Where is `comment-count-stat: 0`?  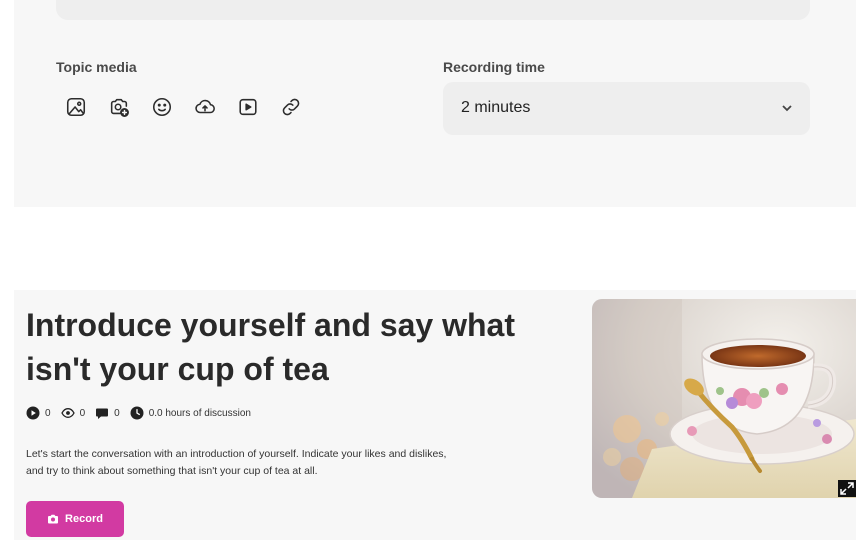
comment-count-stat: 0 is located at coordinates (107, 413).